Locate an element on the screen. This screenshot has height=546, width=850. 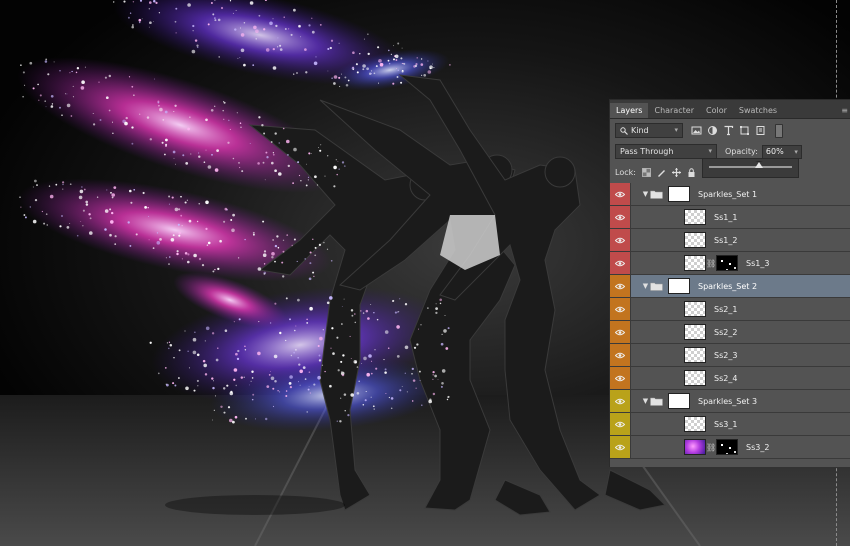
layer-group-row: ▼ Sparkles_Set 3 is located at coordinates (730, 401).